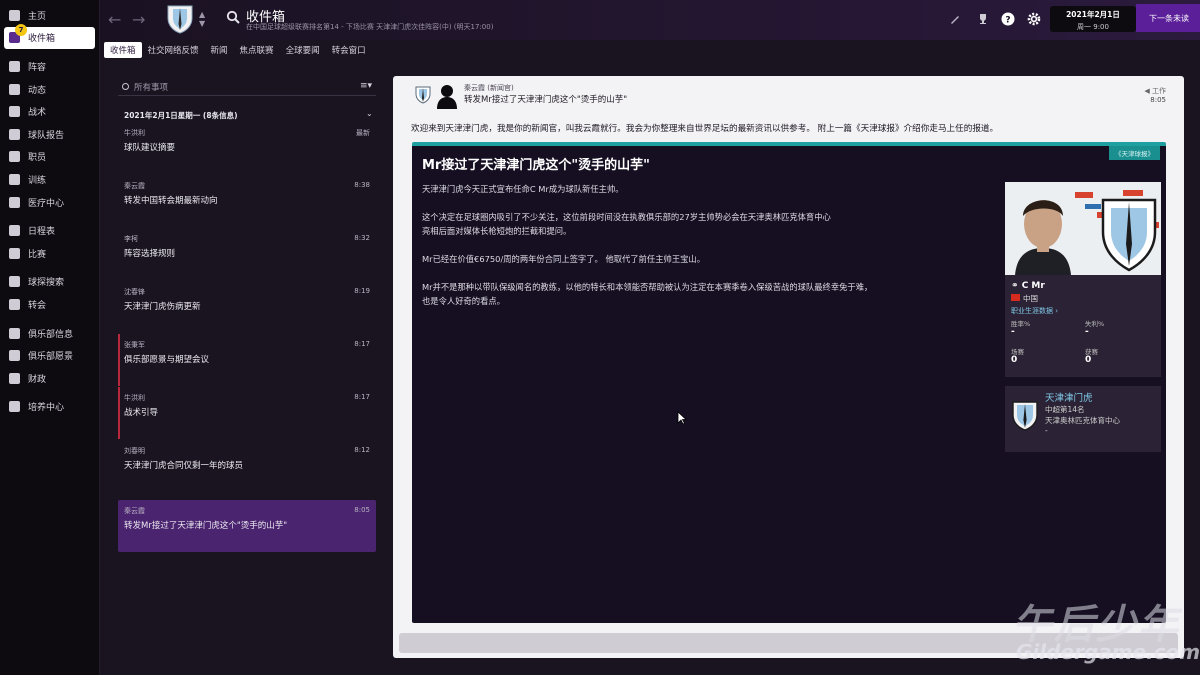  Describe the element at coordinates (362, 238) in the screenshot. I see `message-time: 8:32` at that location.